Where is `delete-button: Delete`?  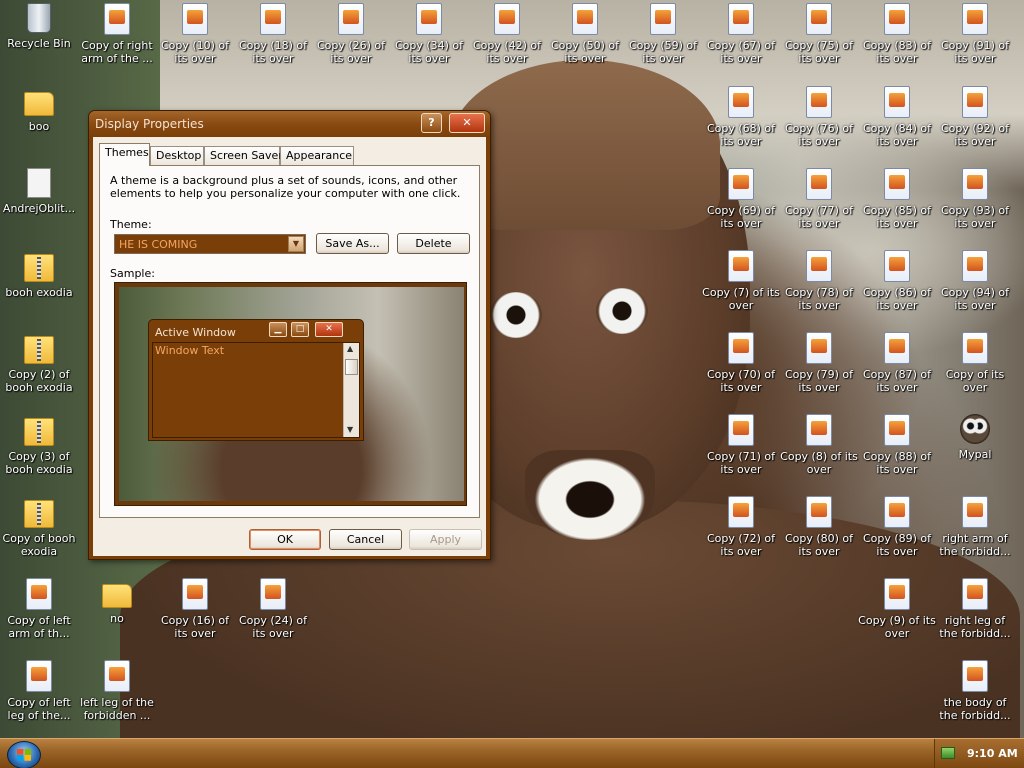 delete-button: Delete is located at coordinates (433, 243).